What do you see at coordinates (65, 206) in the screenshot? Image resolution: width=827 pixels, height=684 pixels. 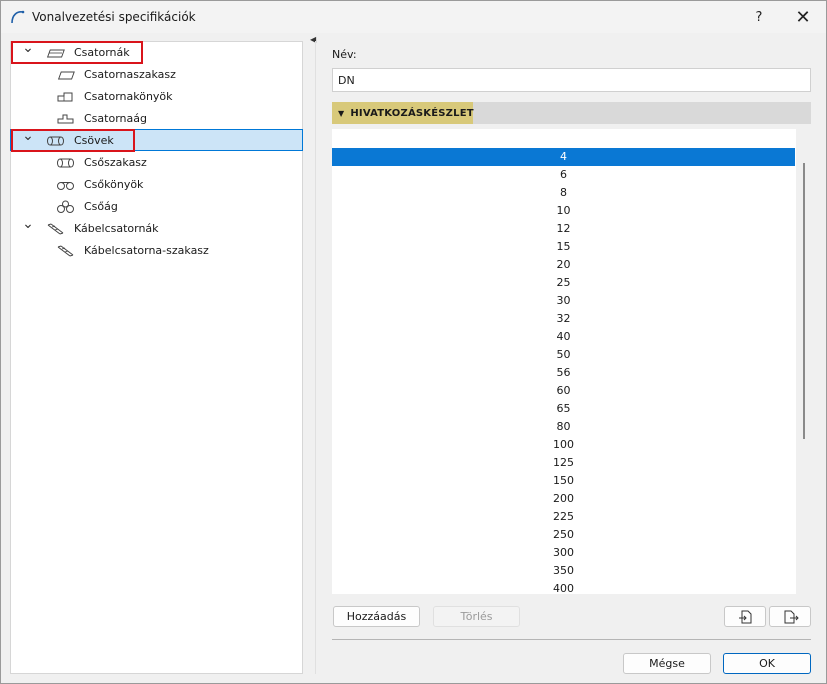 I see `pipe-branch-icon` at bounding box center [65, 206].